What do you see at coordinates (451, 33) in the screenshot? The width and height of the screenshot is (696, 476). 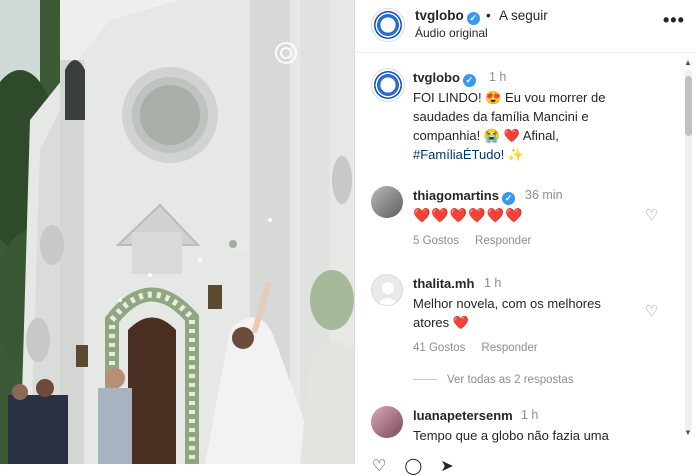 I see `original-audio-link: Áudio original` at bounding box center [451, 33].